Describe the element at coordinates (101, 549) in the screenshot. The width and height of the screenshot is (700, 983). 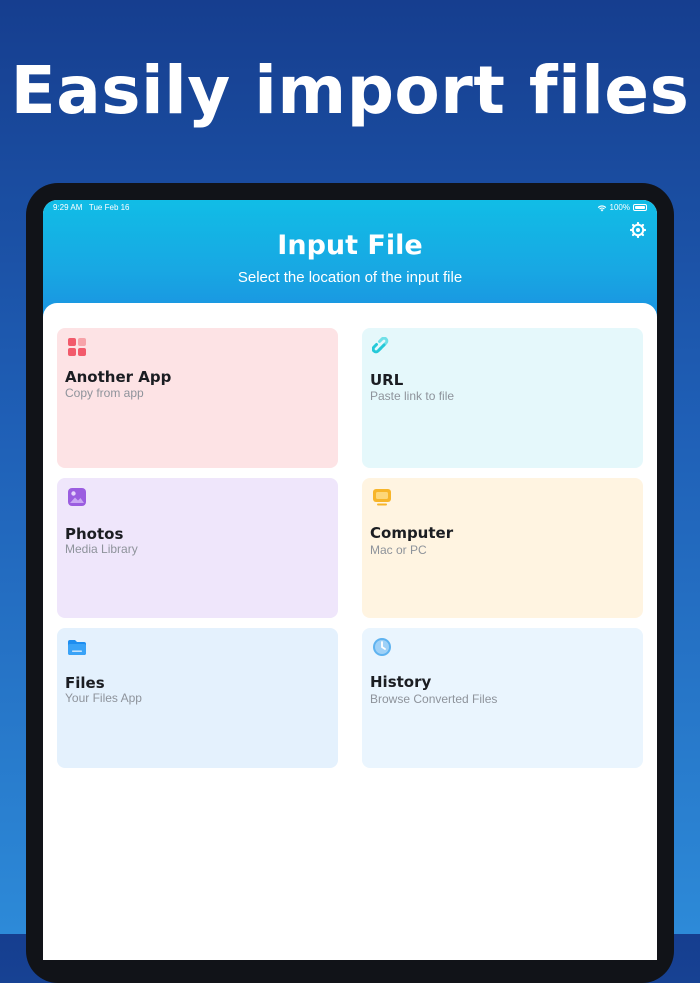
I see `card-description: Media Library` at that location.